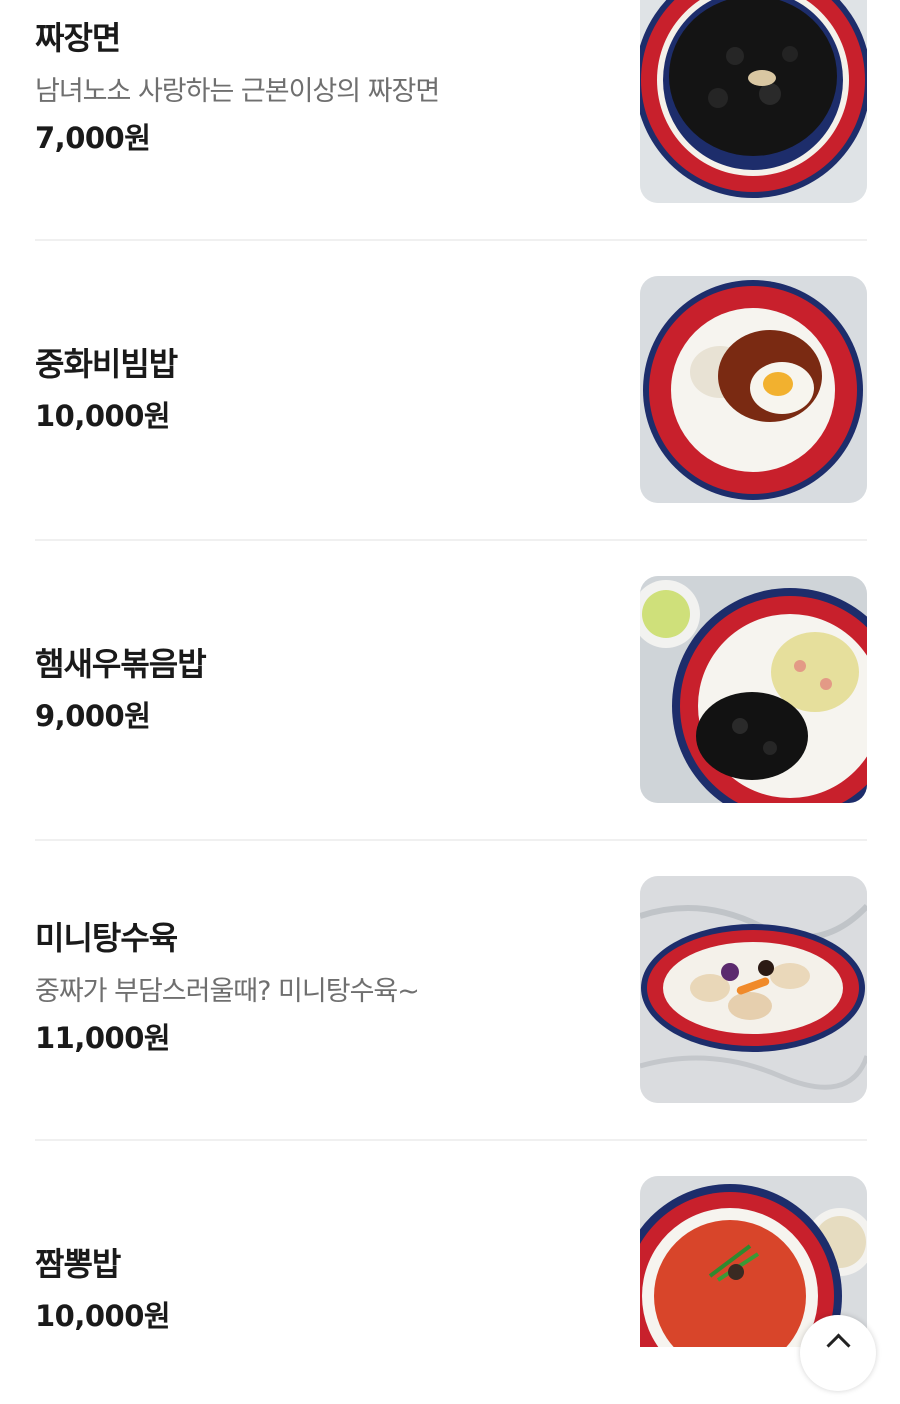 The height and width of the screenshot is (1404, 900). What do you see at coordinates (753, 389) in the screenshot?
I see `bibimbap-photo-icon` at bounding box center [753, 389].